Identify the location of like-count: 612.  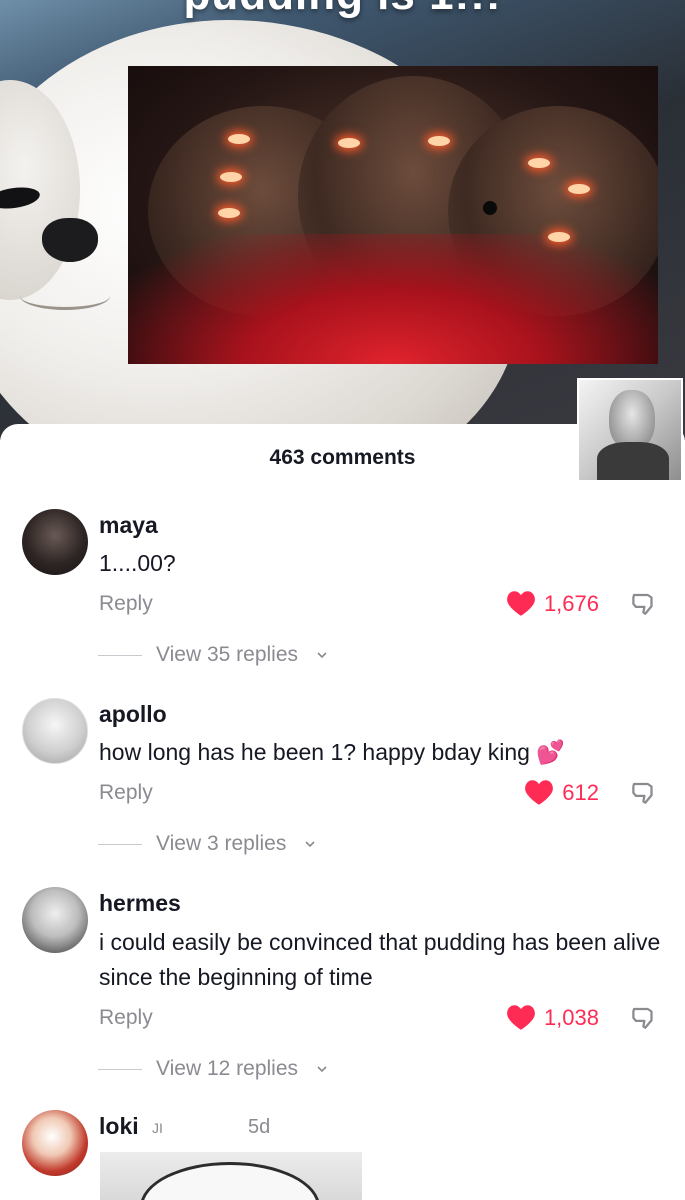
(580, 792).